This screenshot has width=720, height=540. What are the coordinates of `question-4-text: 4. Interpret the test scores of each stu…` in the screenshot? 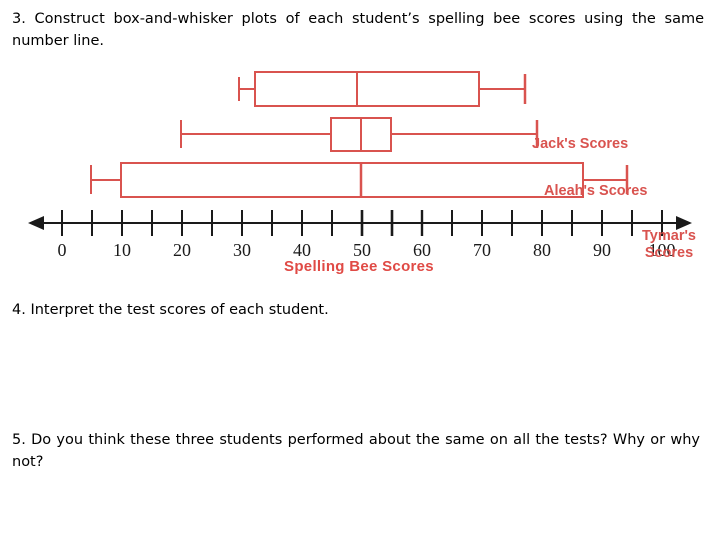 It's located at (170, 310).